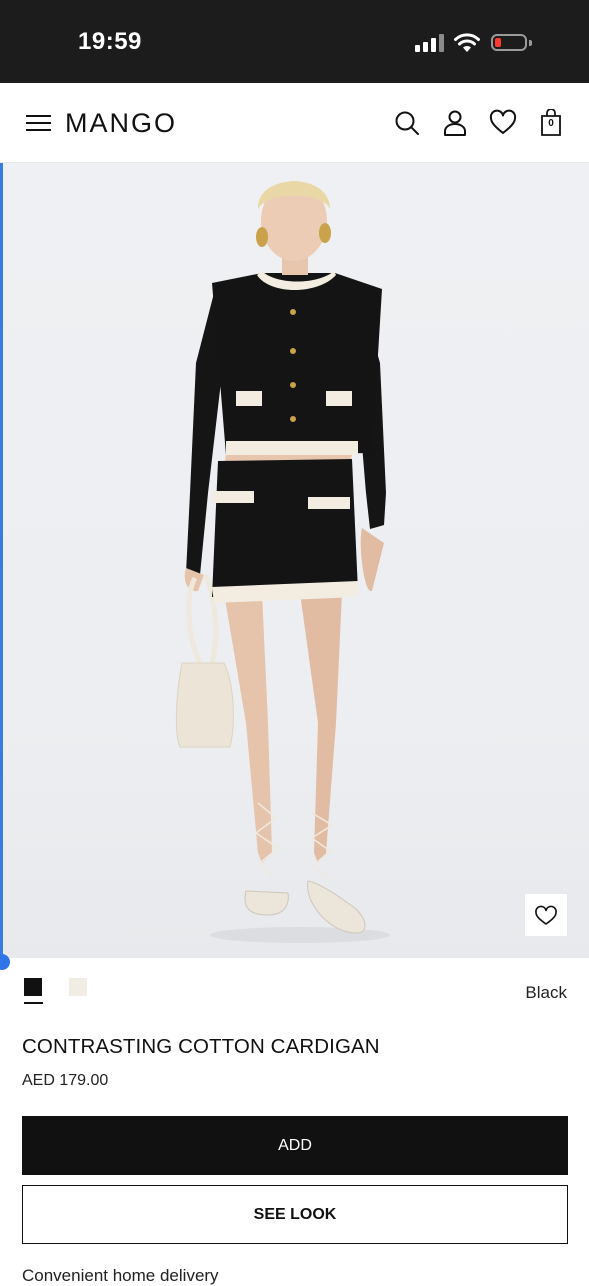 This screenshot has width=589, height=1286. What do you see at coordinates (294, 41) in the screenshot?
I see `status-bar: 19:59` at bounding box center [294, 41].